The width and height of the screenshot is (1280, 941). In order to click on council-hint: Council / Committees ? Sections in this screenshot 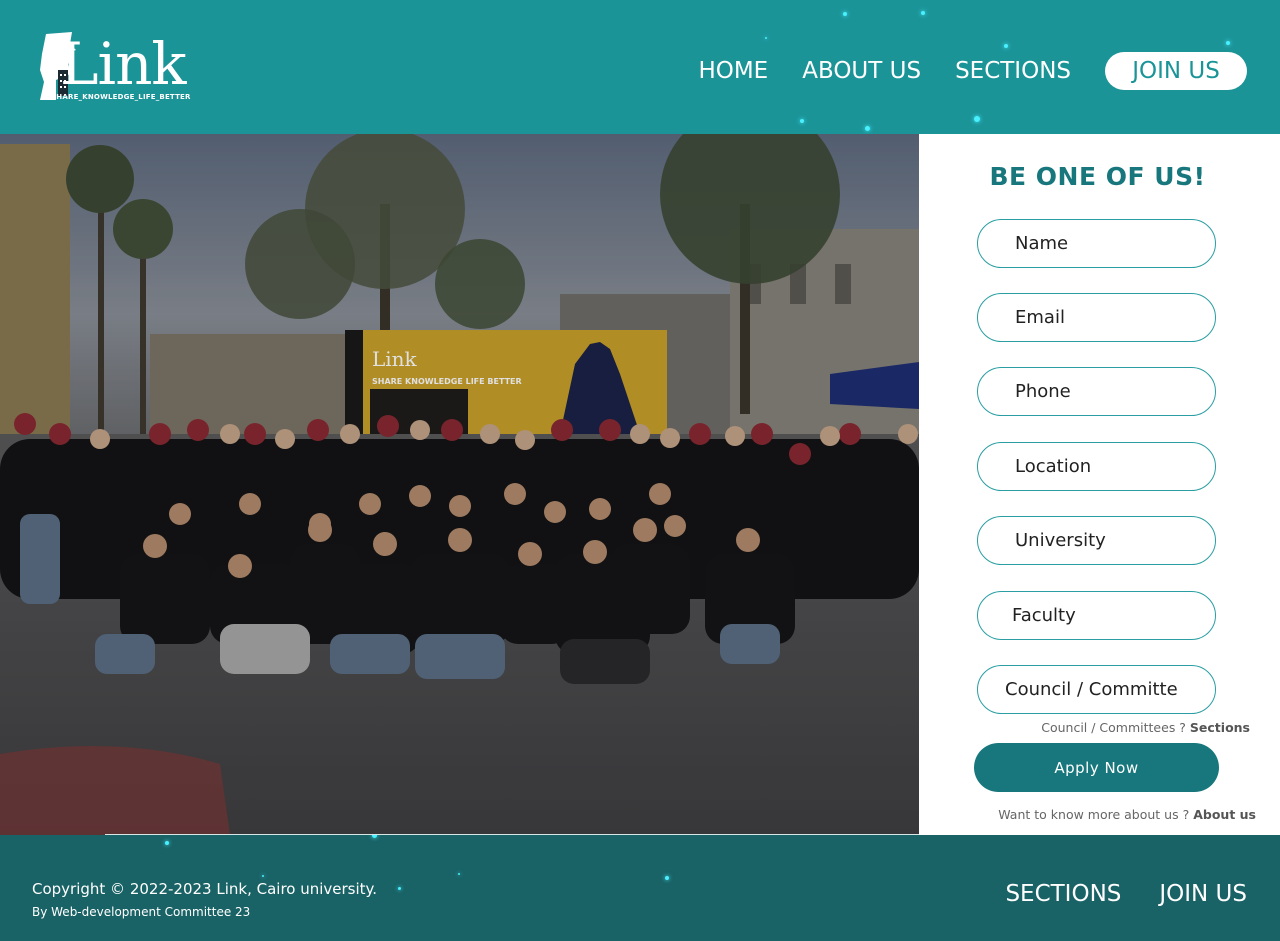, I will do `click(1145, 727)`.